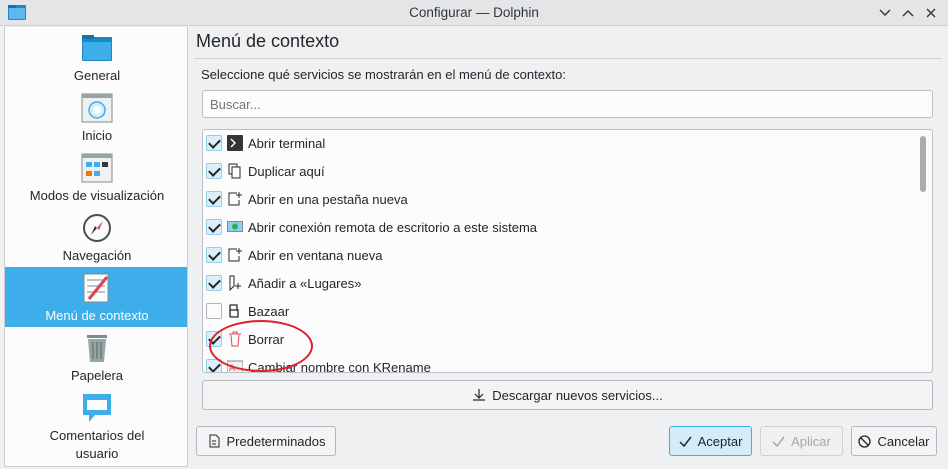 The image size is (948, 469). What do you see at coordinates (305, 283) in the screenshot?
I see `service-label: Añadir a «Lugares»` at bounding box center [305, 283].